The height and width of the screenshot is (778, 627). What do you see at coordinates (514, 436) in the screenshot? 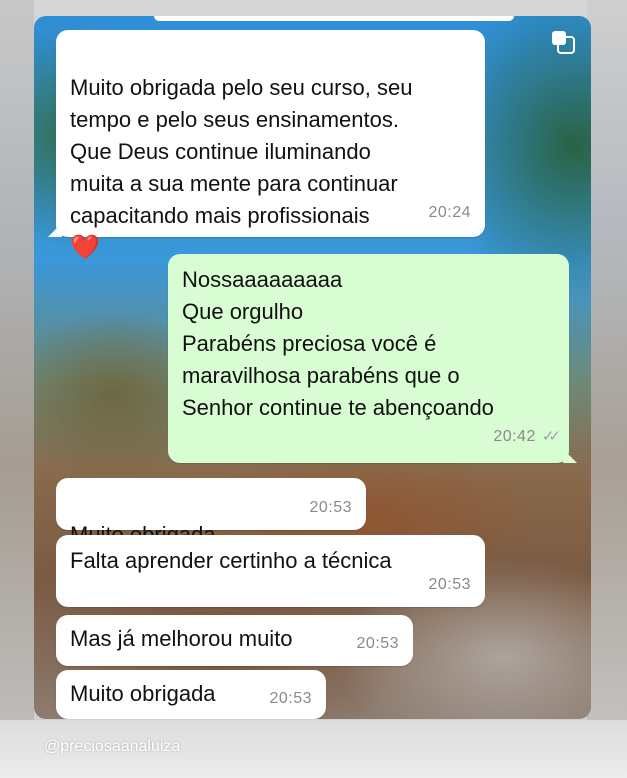
I see `message-time: 20:42` at bounding box center [514, 436].